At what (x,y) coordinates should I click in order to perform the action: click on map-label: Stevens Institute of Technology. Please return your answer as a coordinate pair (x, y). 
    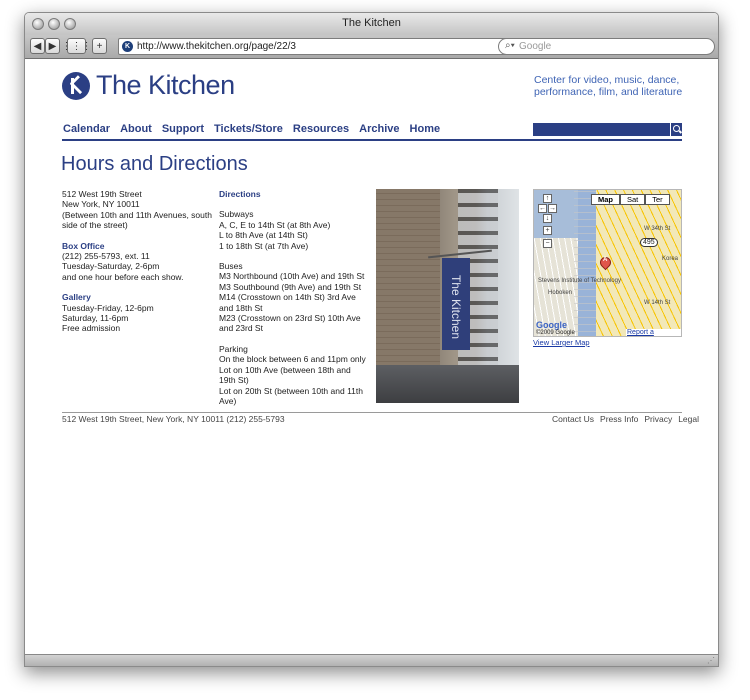
    Looking at the image, I should click on (579, 281).